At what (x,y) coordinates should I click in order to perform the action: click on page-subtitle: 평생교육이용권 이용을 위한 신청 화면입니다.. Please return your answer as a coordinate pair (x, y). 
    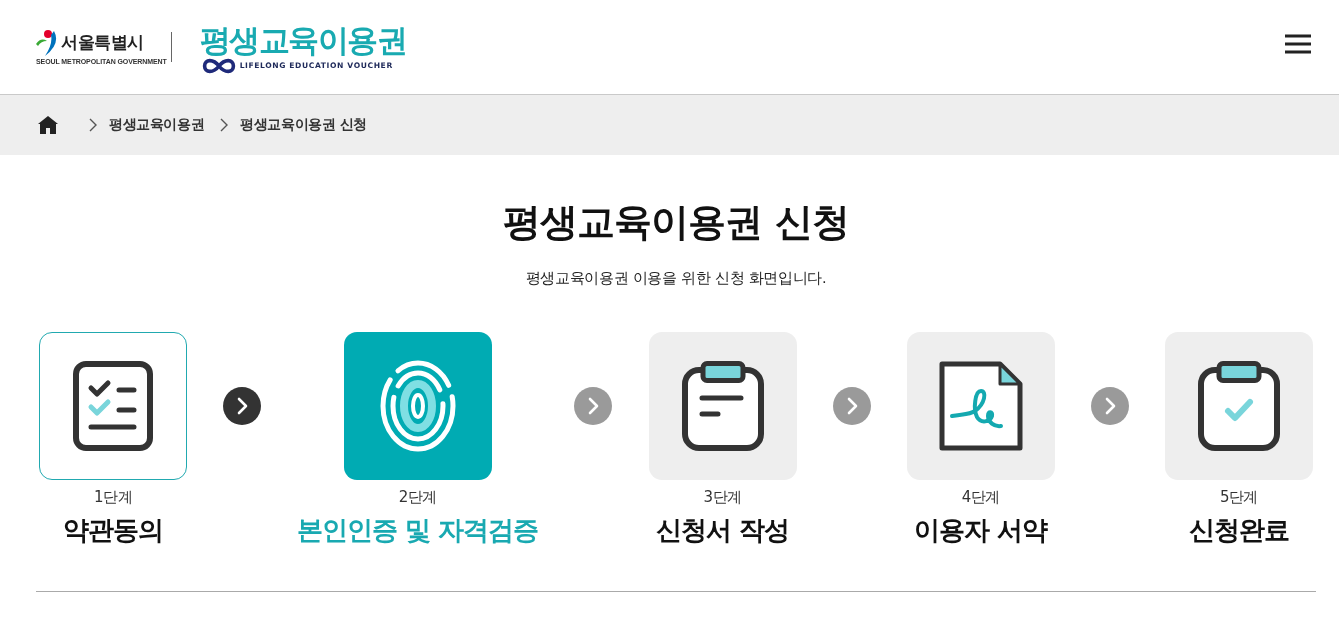
    Looking at the image, I should click on (676, 278).